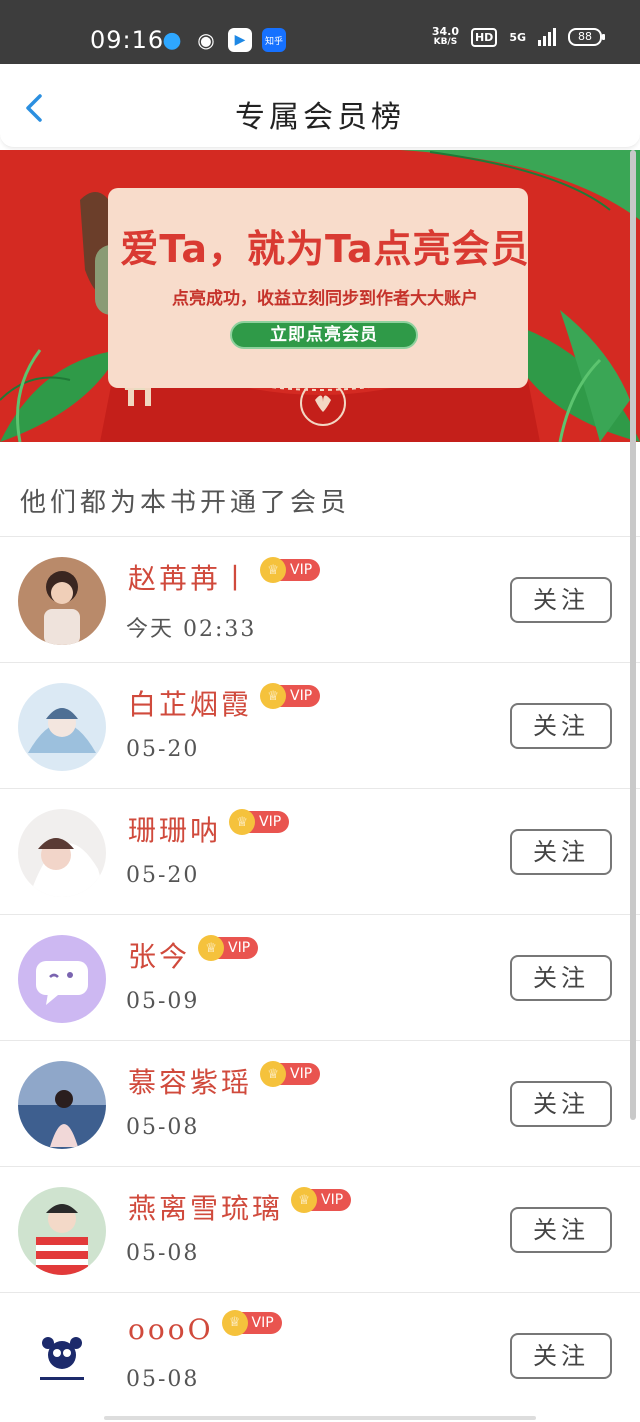  I want to click on page-title: 专属会员榜, so click(320, 117).